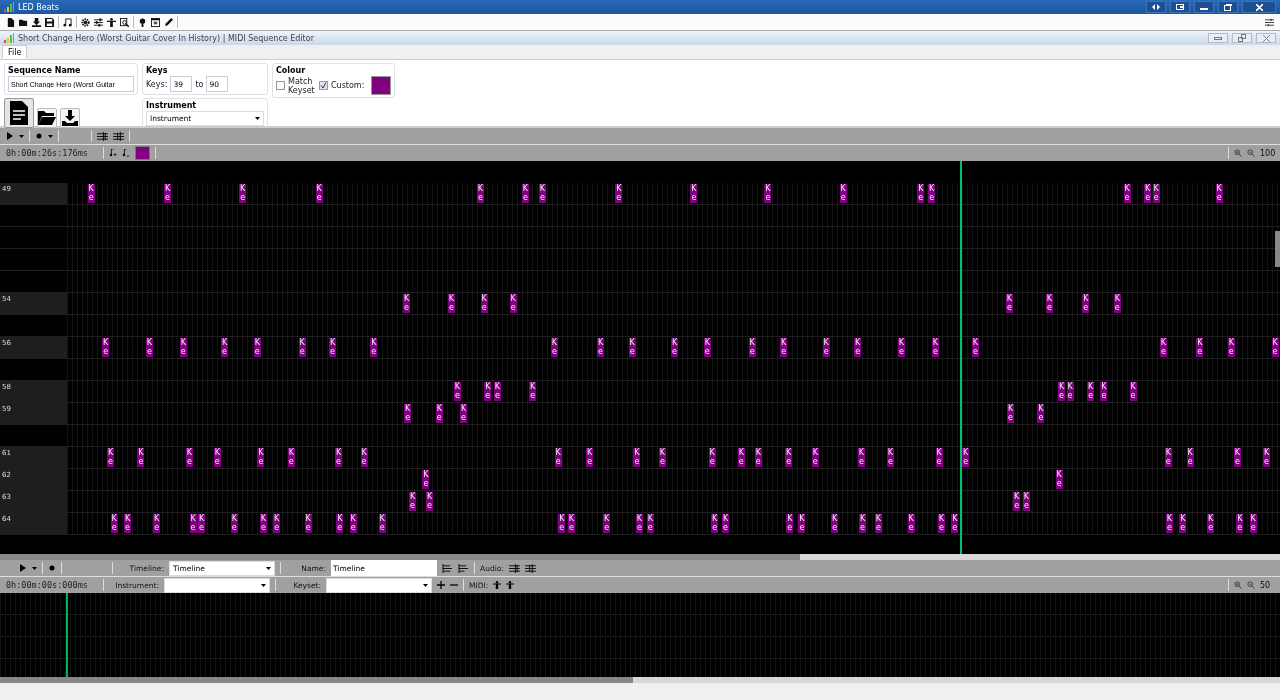 The height and width of the screenshot is (700, 1280). I want to click on new-file-button, so click(19, 113).